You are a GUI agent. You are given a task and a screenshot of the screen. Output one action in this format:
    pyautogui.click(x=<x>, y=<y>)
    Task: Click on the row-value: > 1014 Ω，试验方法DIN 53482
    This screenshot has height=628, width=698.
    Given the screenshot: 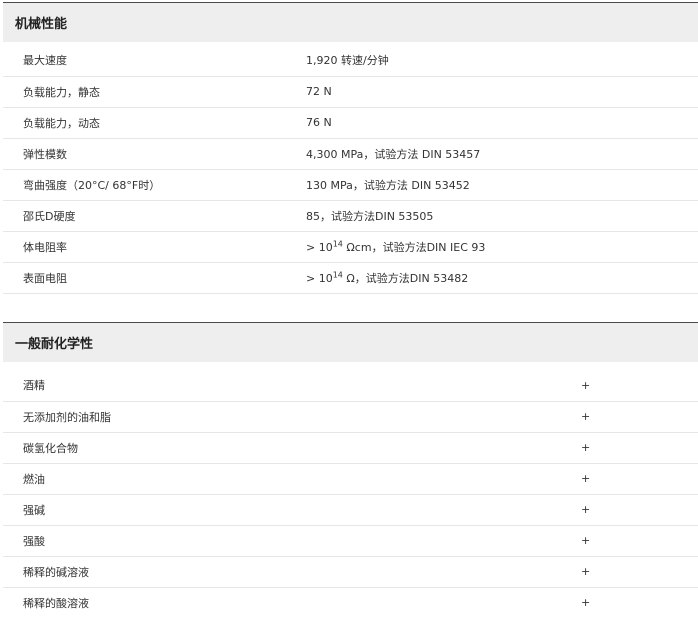 What is the action you would take?
    pyautogui.click(x=502, y=278)
    